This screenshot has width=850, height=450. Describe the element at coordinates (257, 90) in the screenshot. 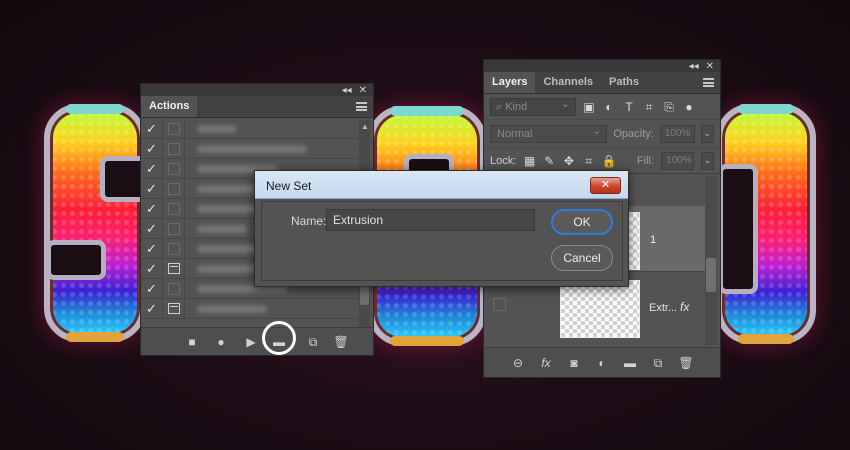

I see `actions-panel-topbar: ◂◂ ✕` at that location.